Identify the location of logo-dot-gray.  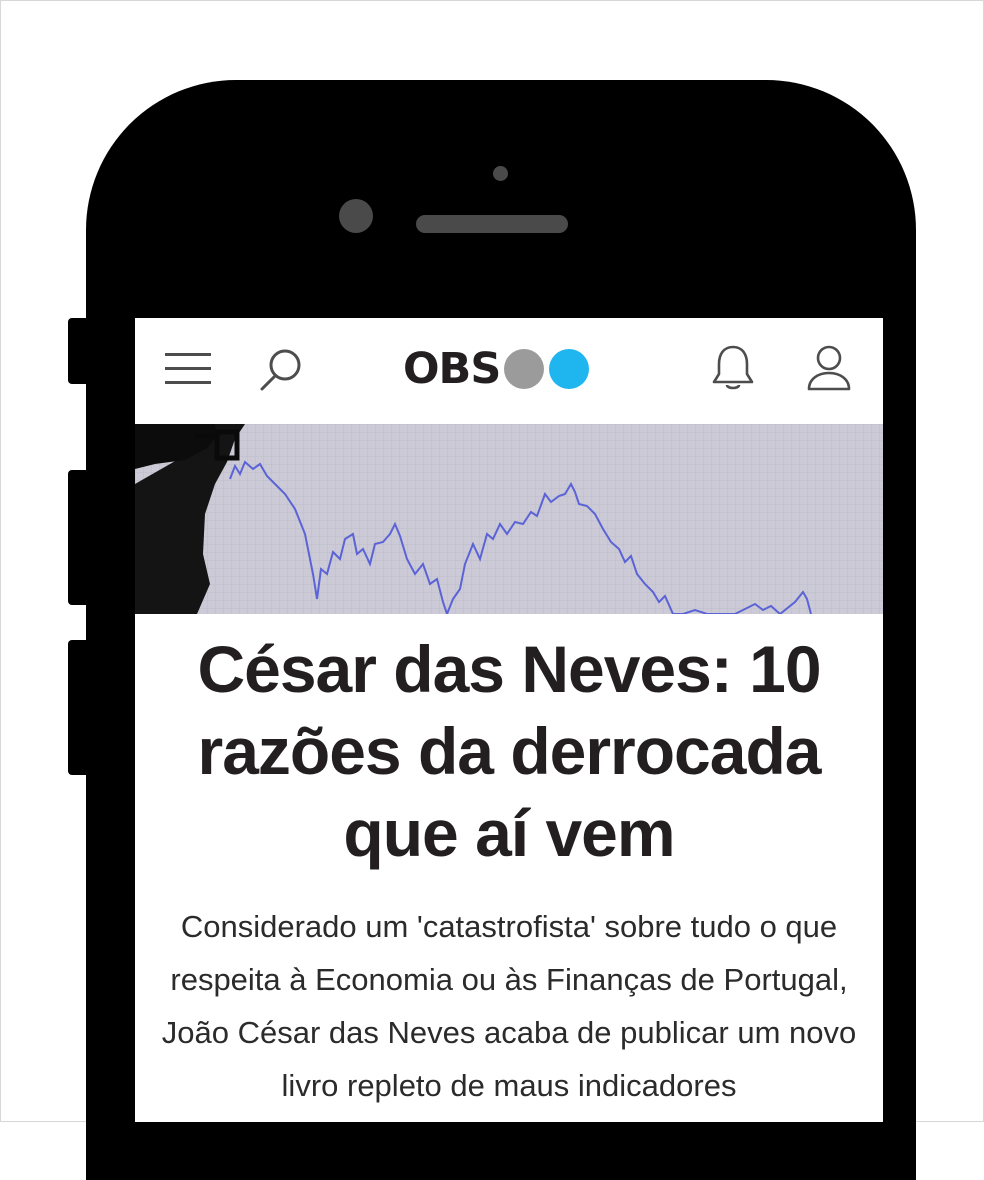
(524, 369).